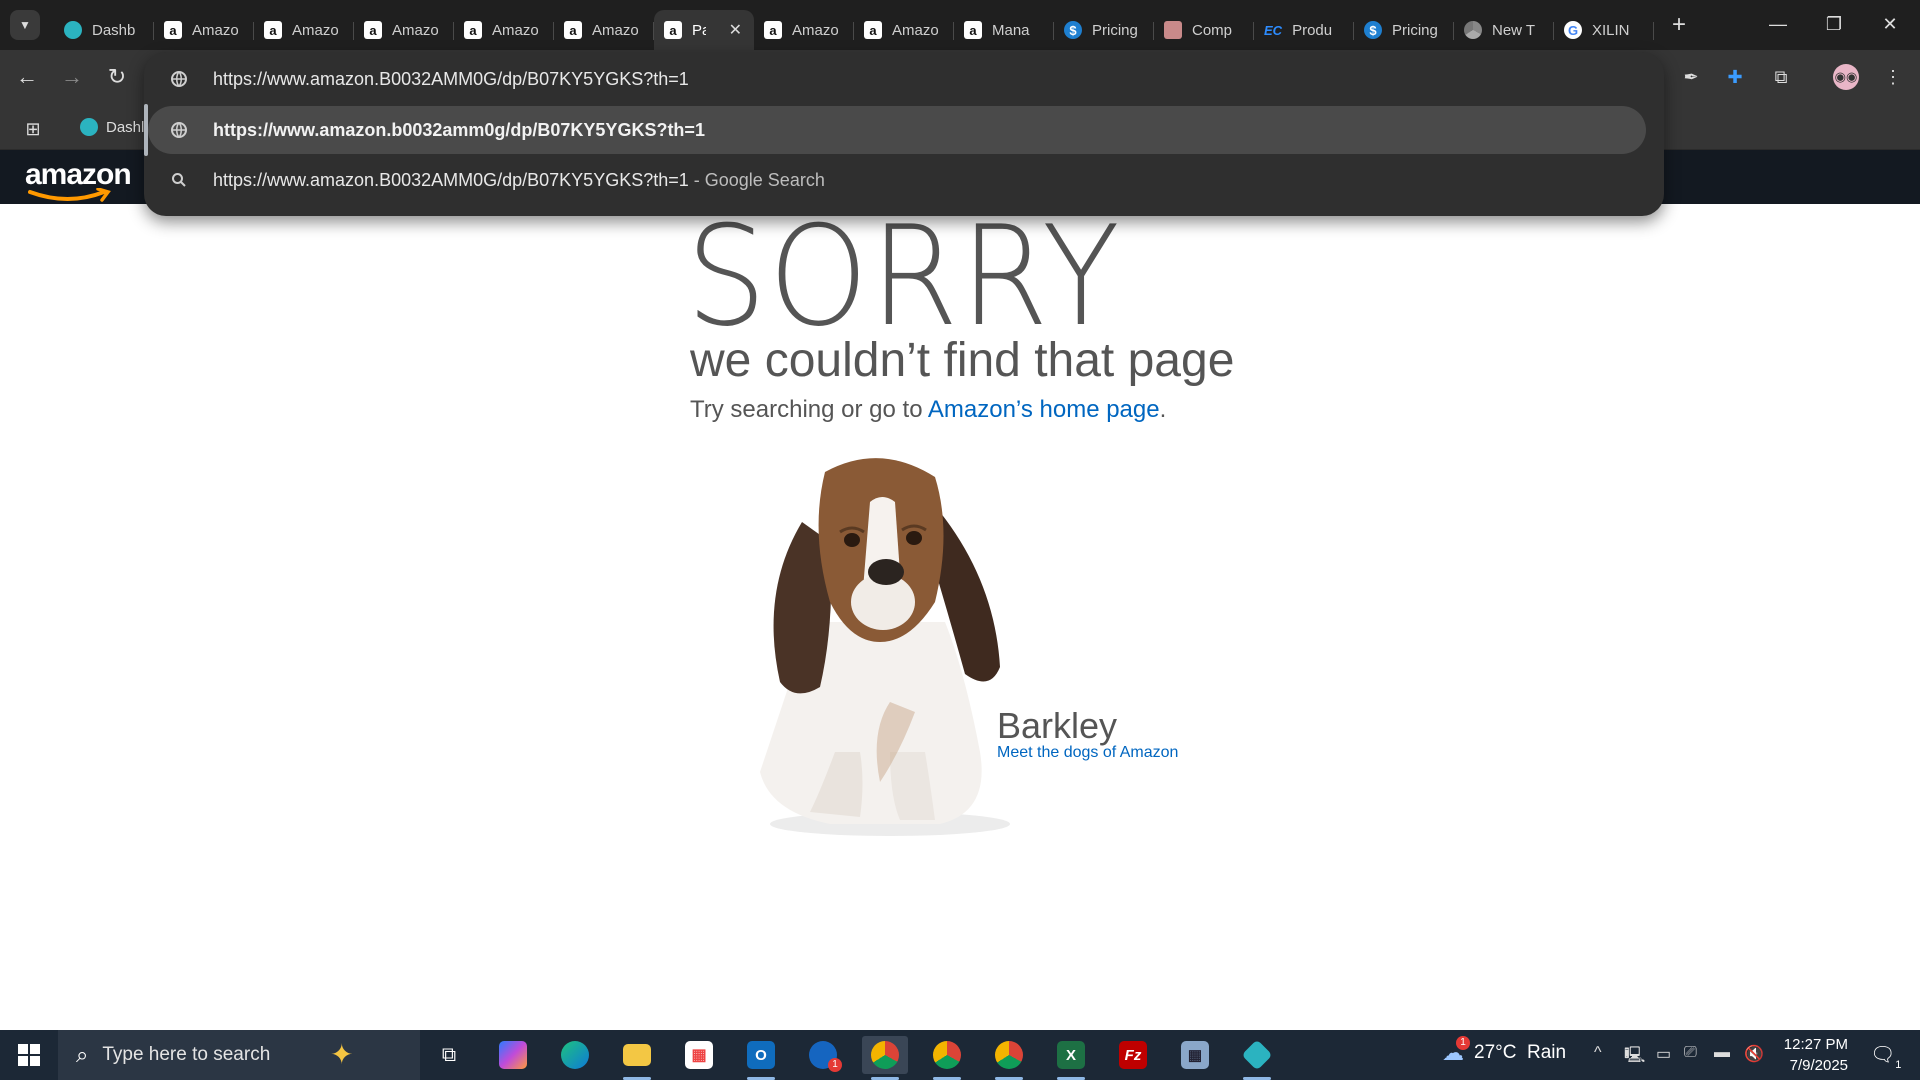  What do you see at coordinates (1087, 753) in the screenshot?
I see `meet-the-dogs-link: Meet the dogs of Amazon` at bounding box center [1087, 753].